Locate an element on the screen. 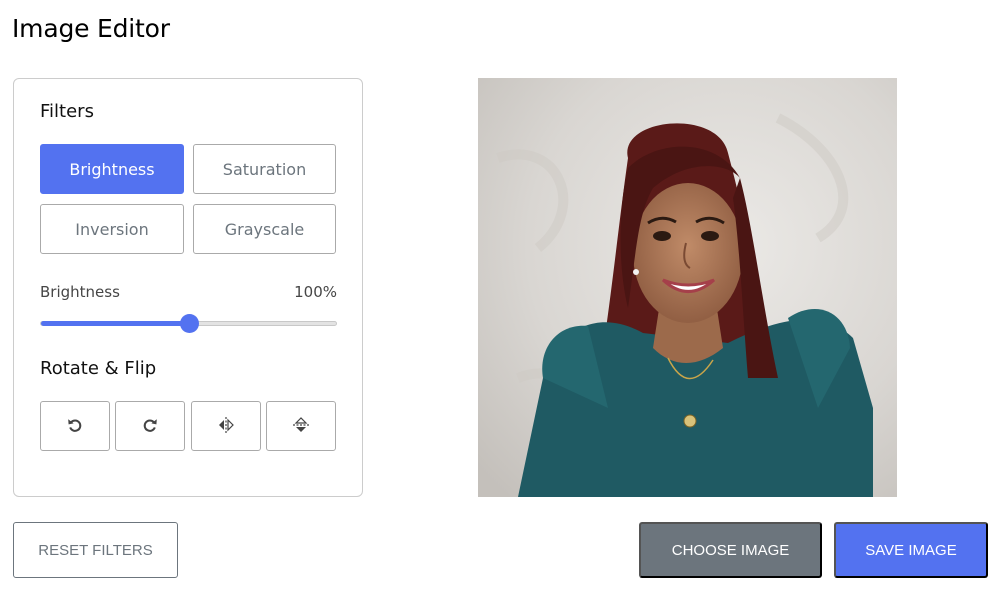 The image size is (1002, 600). slider-fill is located at coordinates (115, 323).